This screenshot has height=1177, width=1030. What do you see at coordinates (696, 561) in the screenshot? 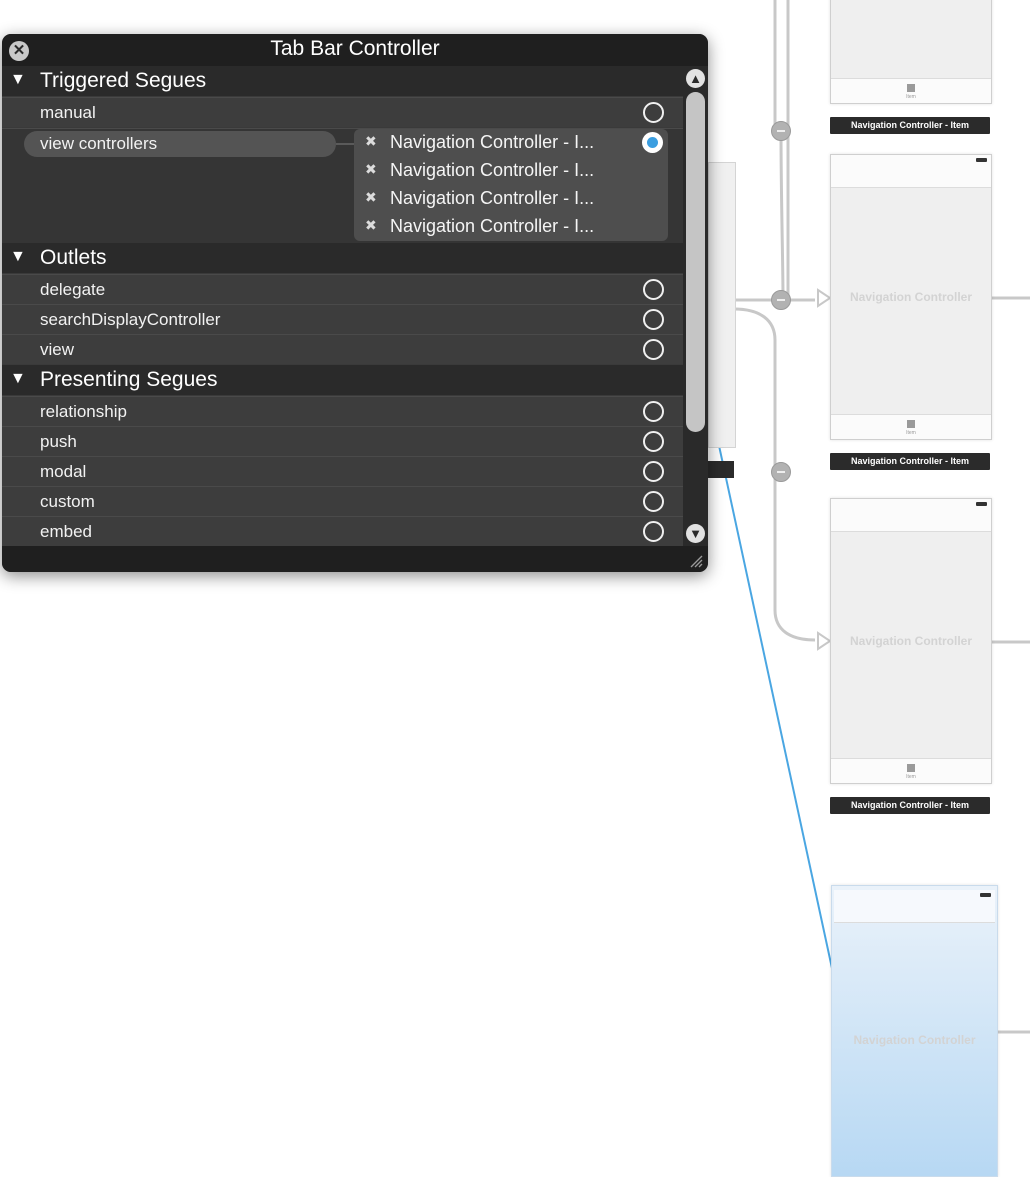
I see `resize-grip-icon` at bounding box center [696, 561].